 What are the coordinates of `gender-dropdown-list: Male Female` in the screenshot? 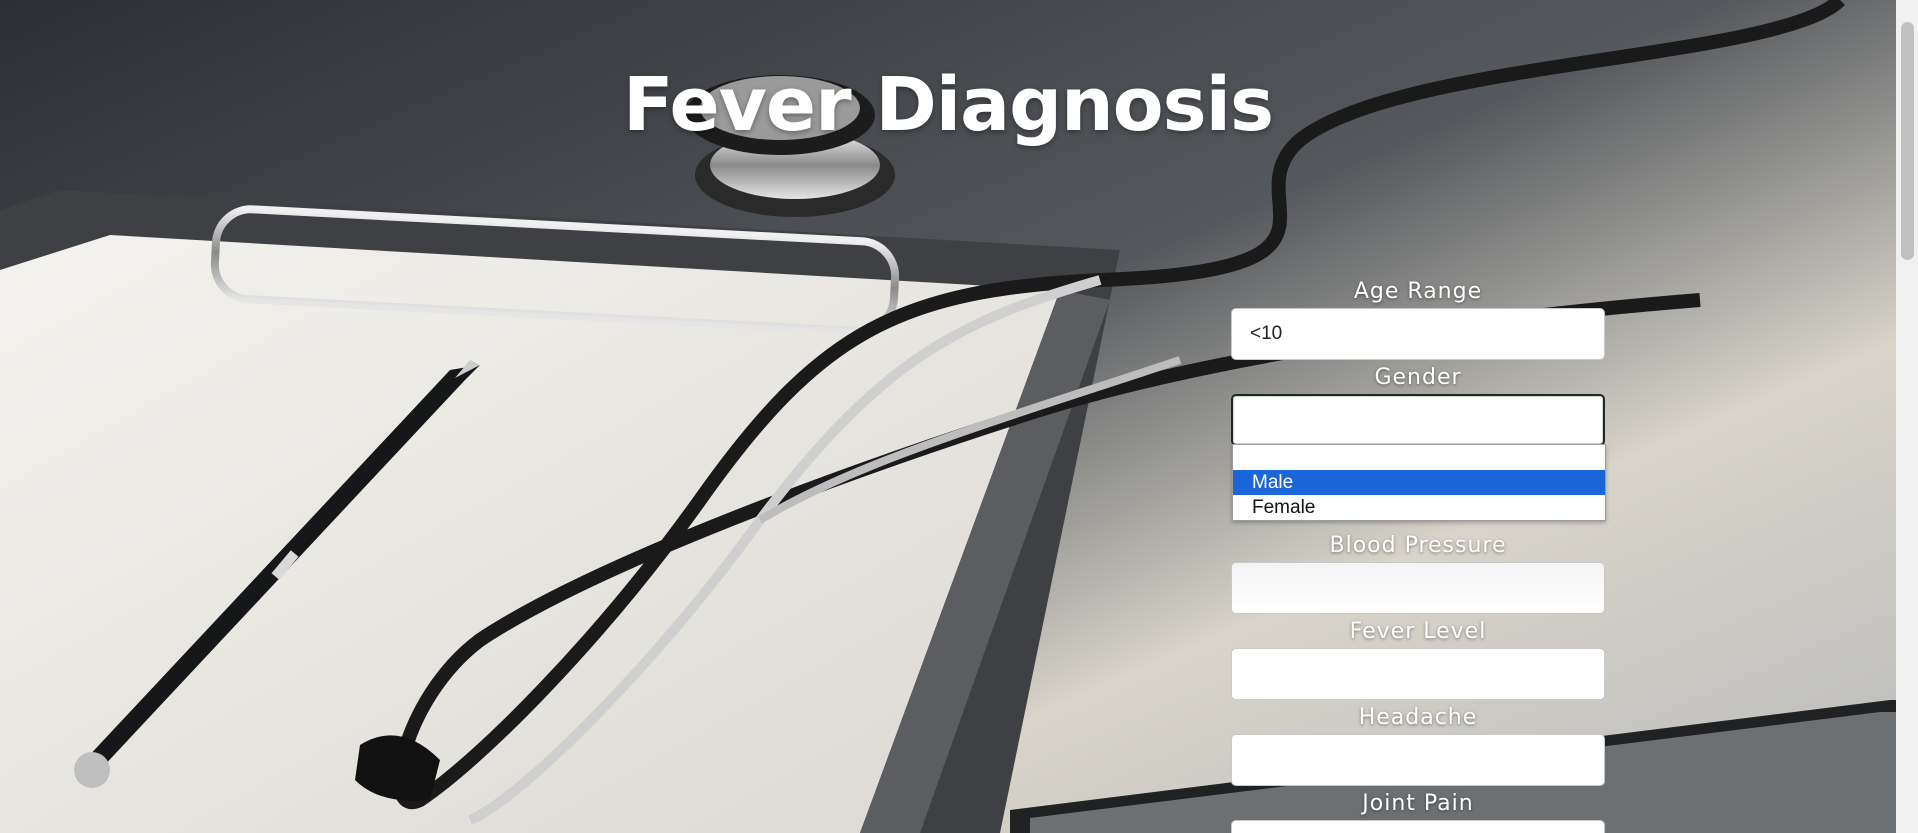 It's located at (1419, 482).